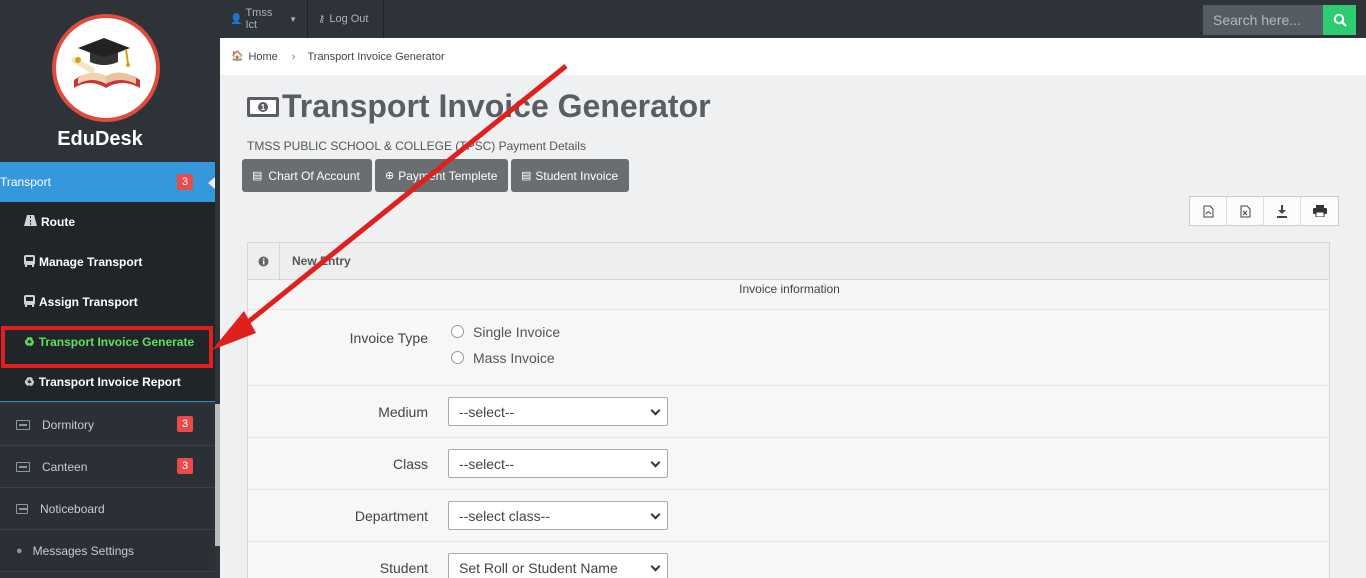  I want to click on caret-down-icon: ▼, so click(293, 19).